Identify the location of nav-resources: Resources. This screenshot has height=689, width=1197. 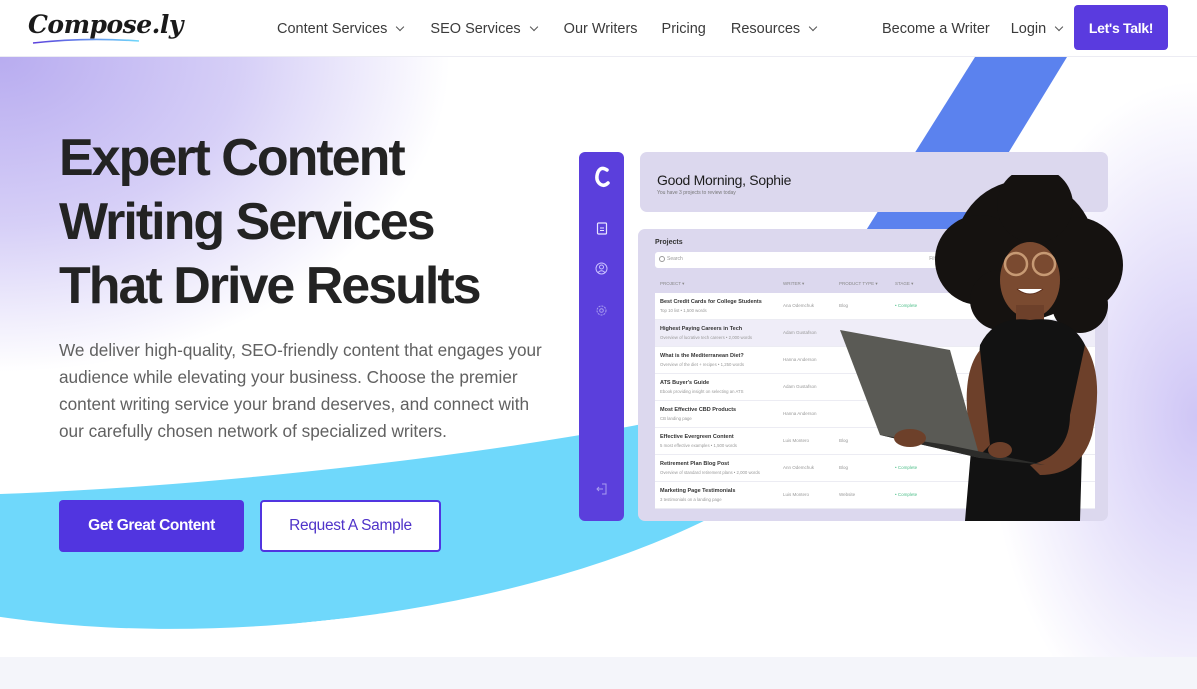
(774, 29).